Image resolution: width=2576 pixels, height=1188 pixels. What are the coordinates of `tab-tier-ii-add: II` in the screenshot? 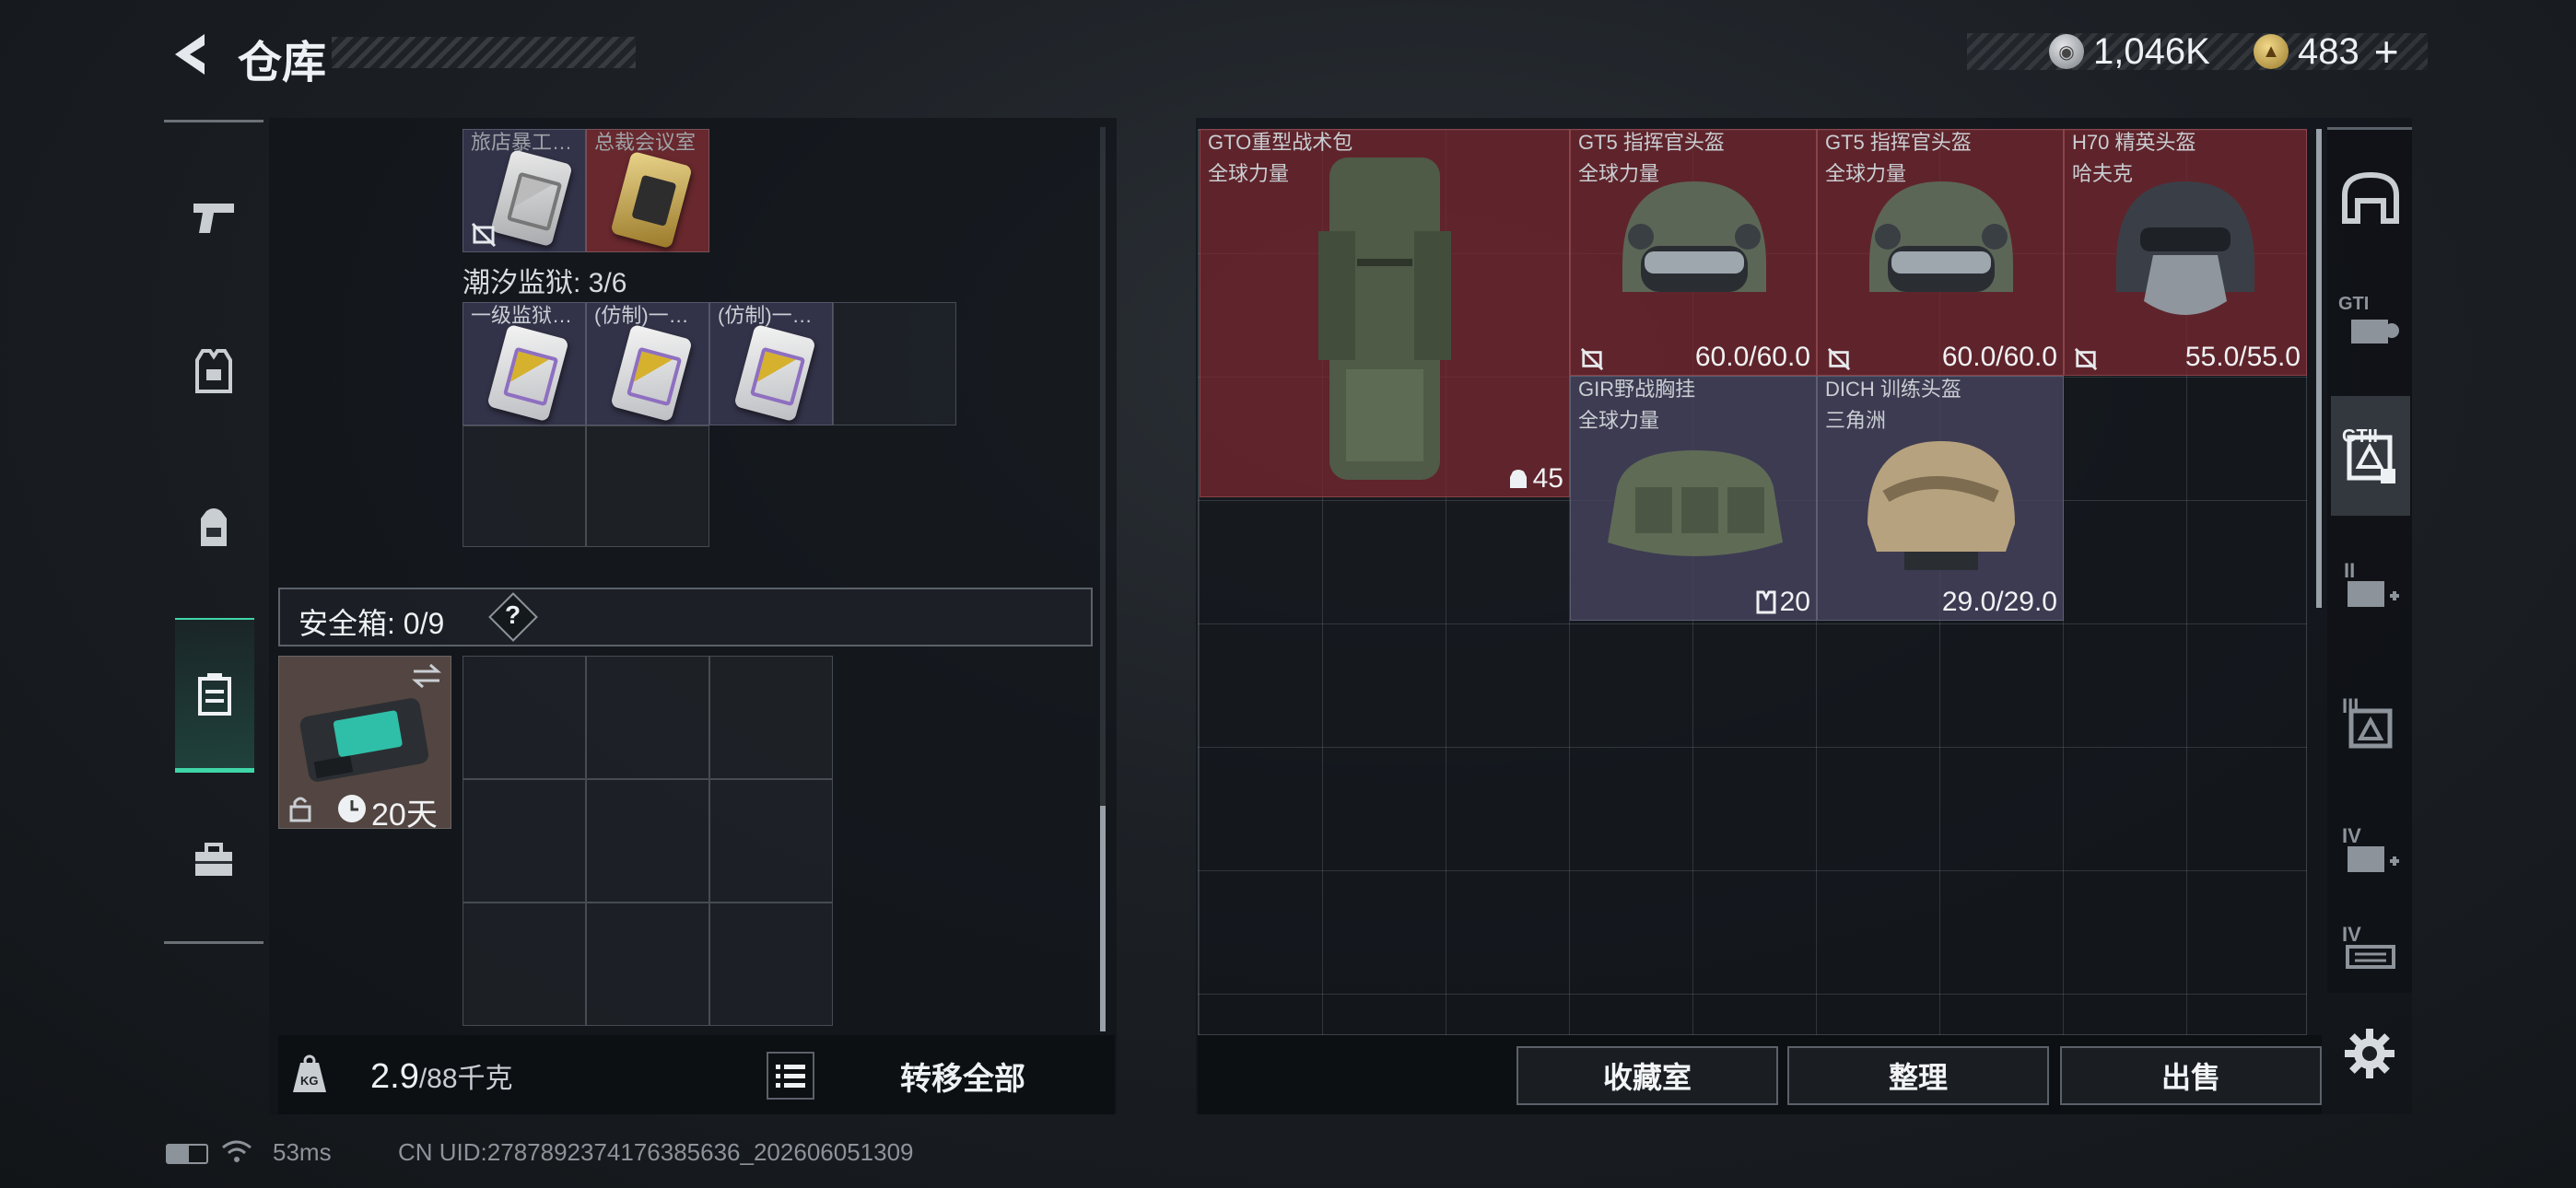 It's located at (2370, 586).